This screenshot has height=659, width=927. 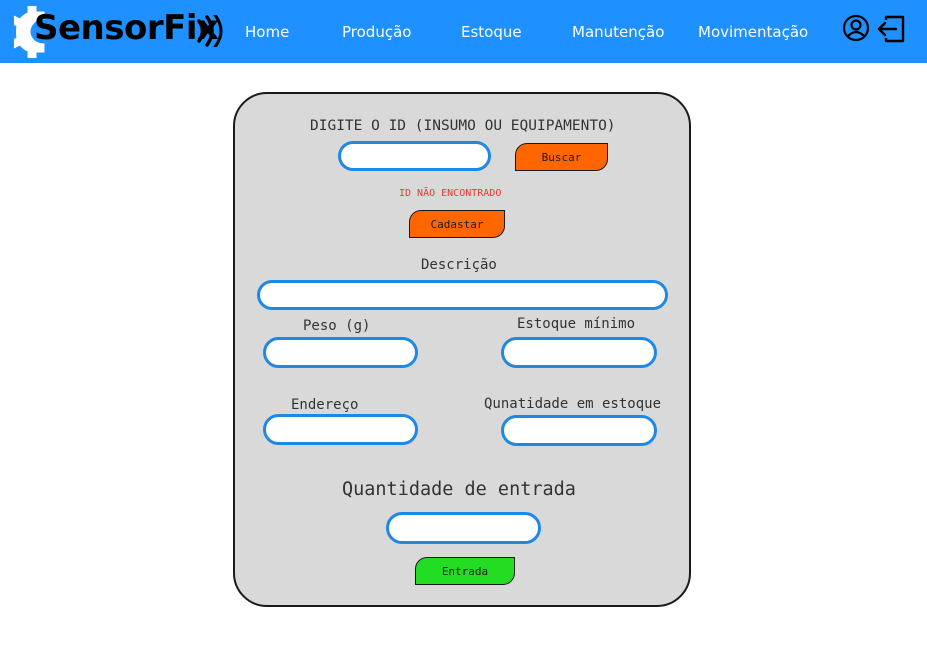 I want to click on estoque-minimo-label: Estoque mínimo, so click(x=576, y=324).